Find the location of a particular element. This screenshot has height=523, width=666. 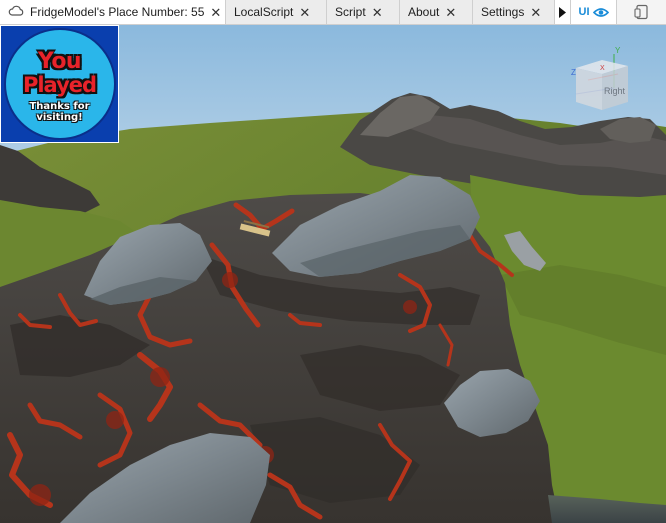

tab-label: Settings is located at coordinates (503, 12).